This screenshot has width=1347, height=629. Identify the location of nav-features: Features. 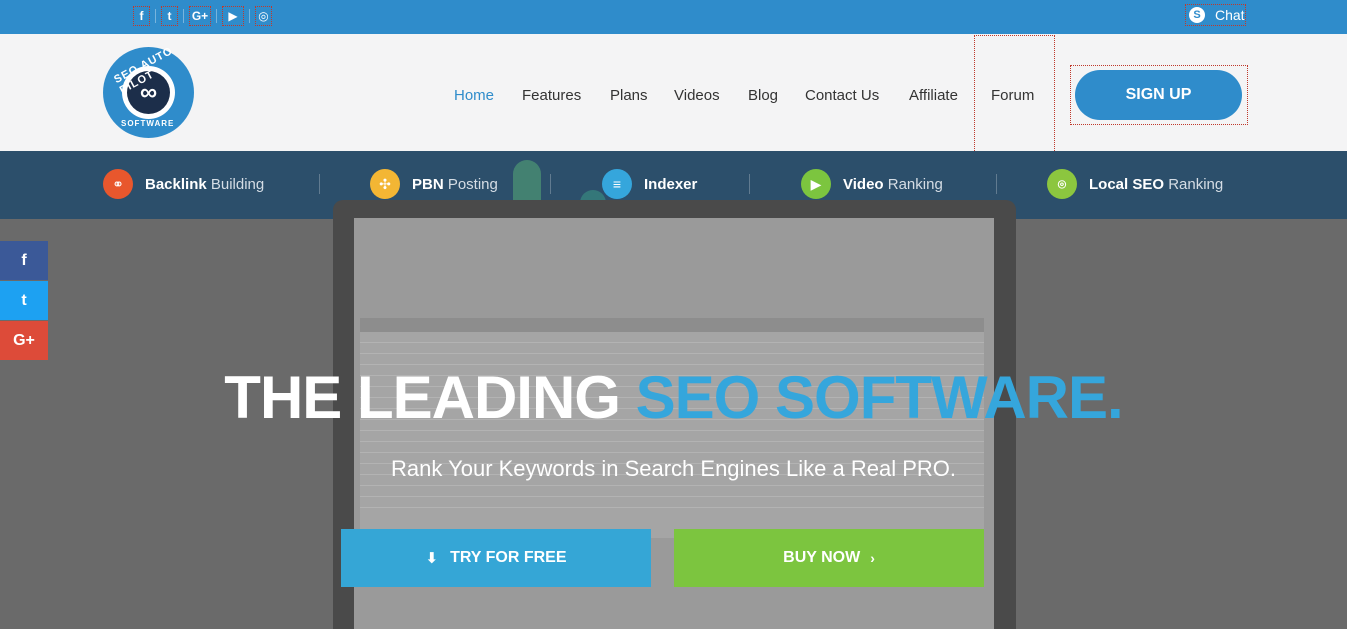
(551, 95).